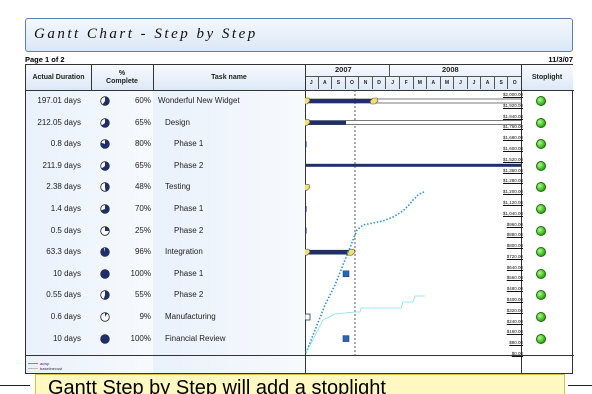 This screenshot has height=394, width=592. Describe the element at coordinates (127, 231) in the screenshot. I see `percent-cell: 25%` at that location.